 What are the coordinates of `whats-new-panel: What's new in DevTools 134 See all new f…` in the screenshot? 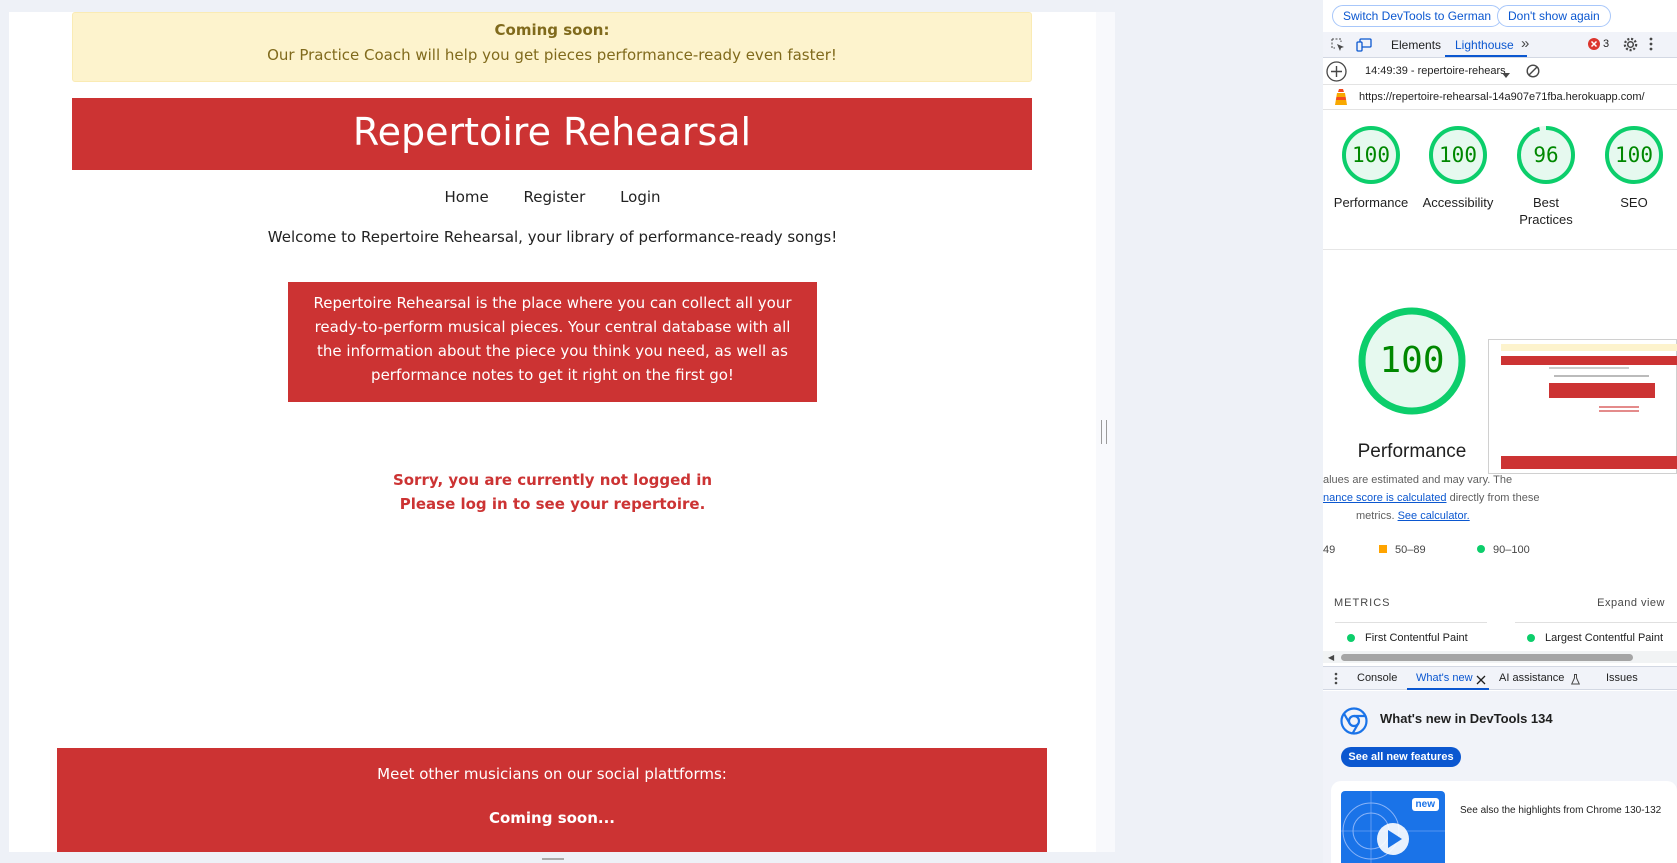 It's located at (1500, 777).